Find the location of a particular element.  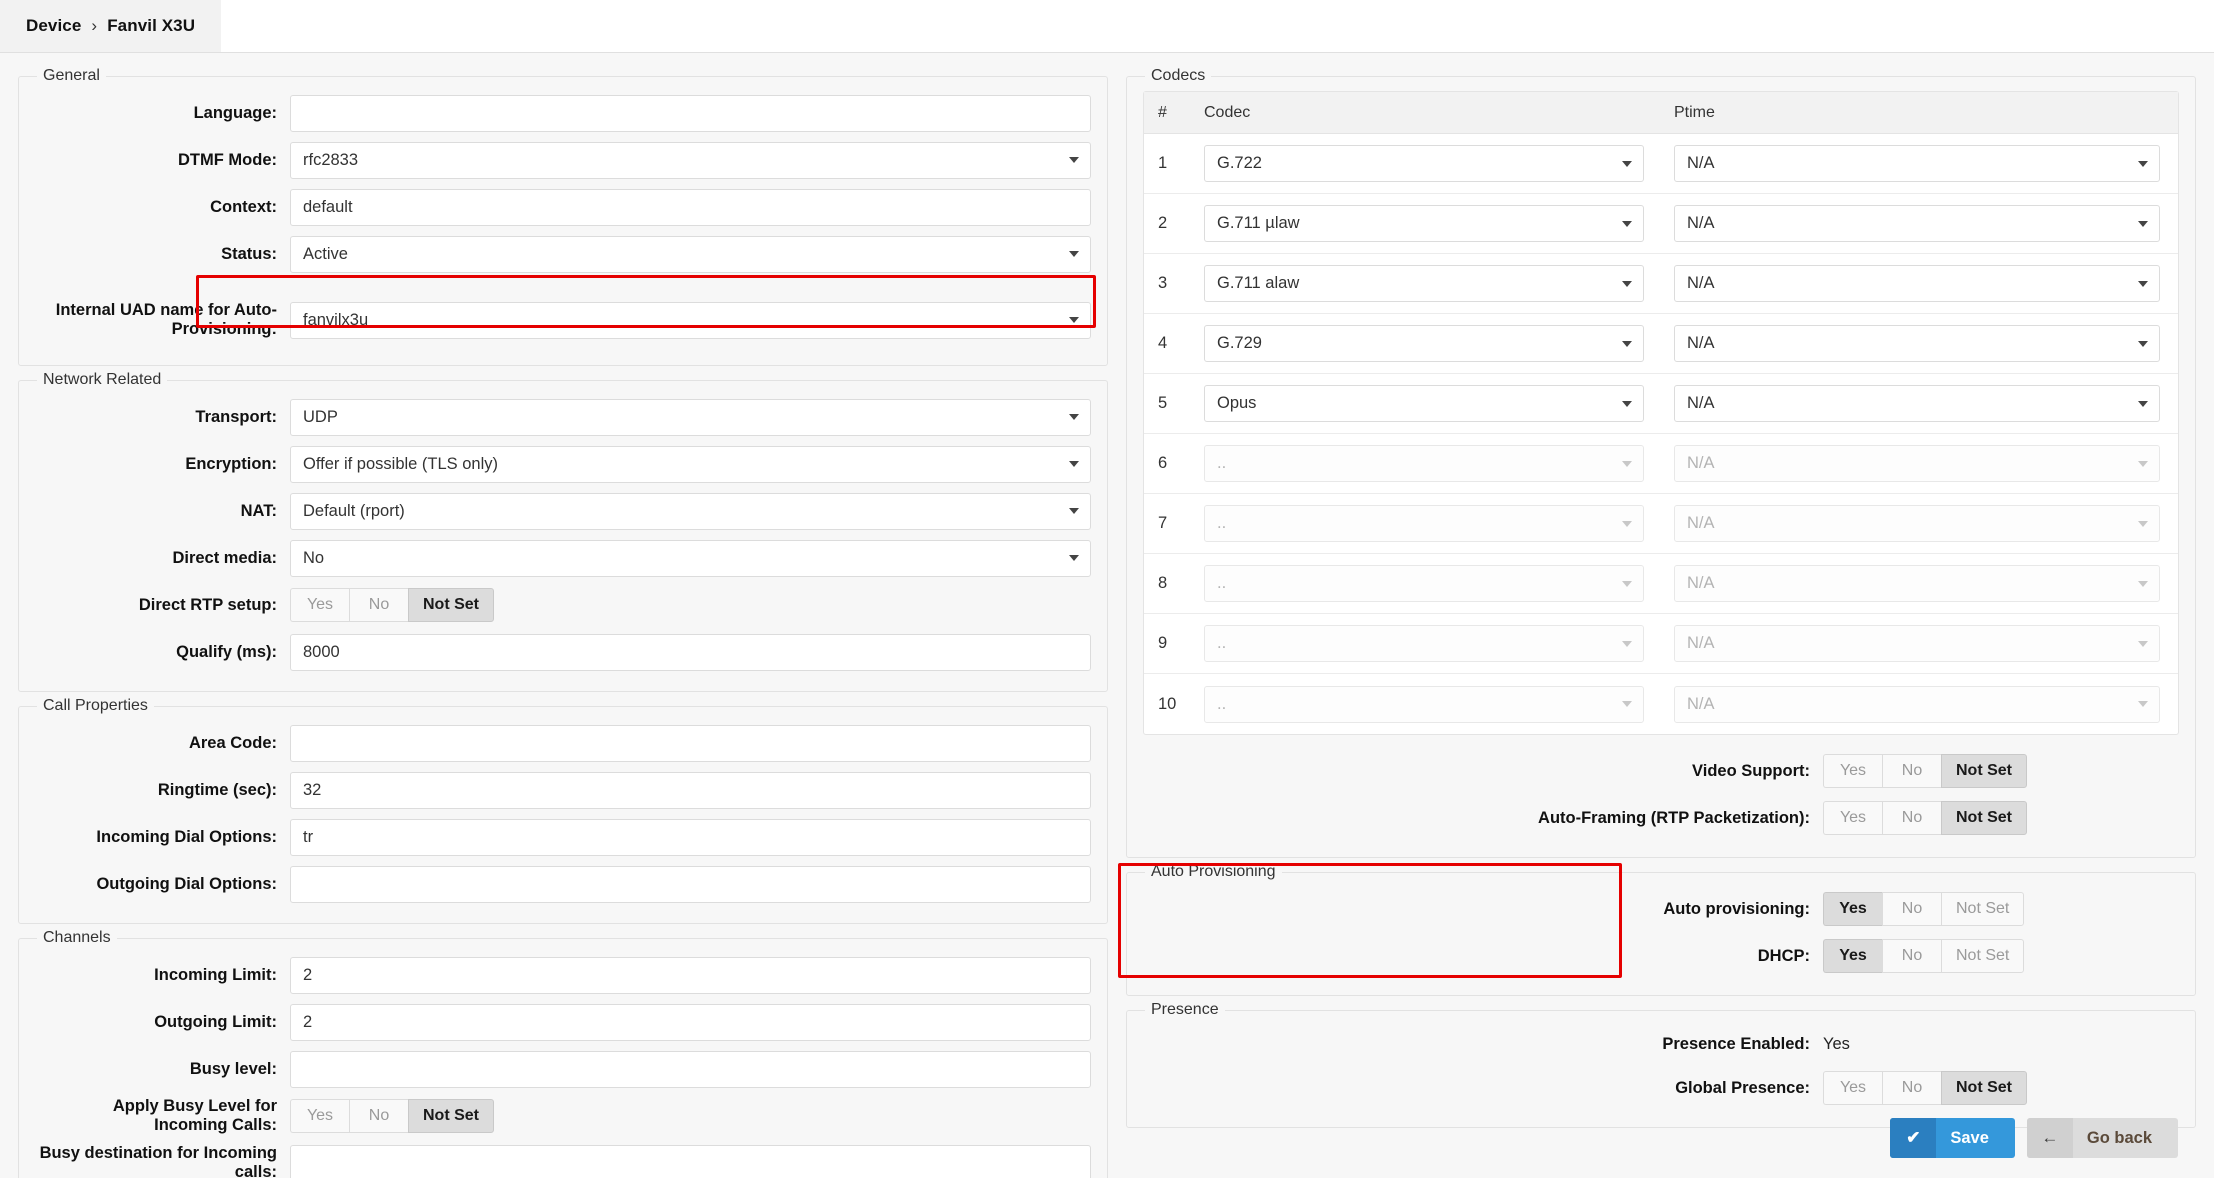

auto-provisioning-toggle: Yes No Not Set is located at coordinates (1924, 909).